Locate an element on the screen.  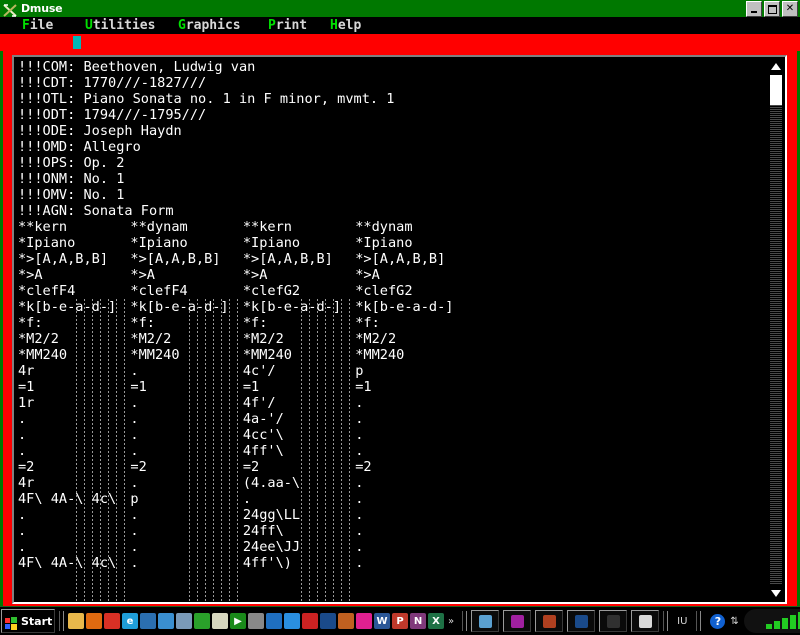
input-language-indicator: IU is located at coordinates (682, 621).